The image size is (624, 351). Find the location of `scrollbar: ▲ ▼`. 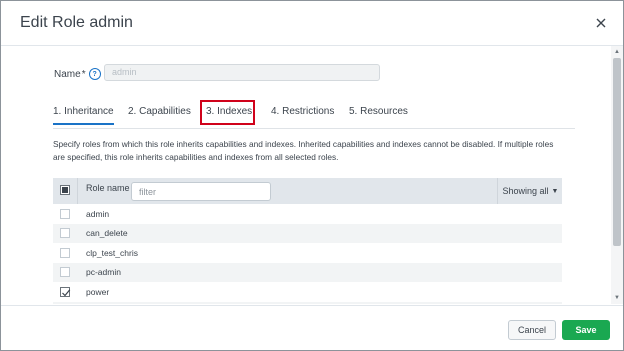

scrollbar: ▲ ▼ is located at coordinates (617, 175).